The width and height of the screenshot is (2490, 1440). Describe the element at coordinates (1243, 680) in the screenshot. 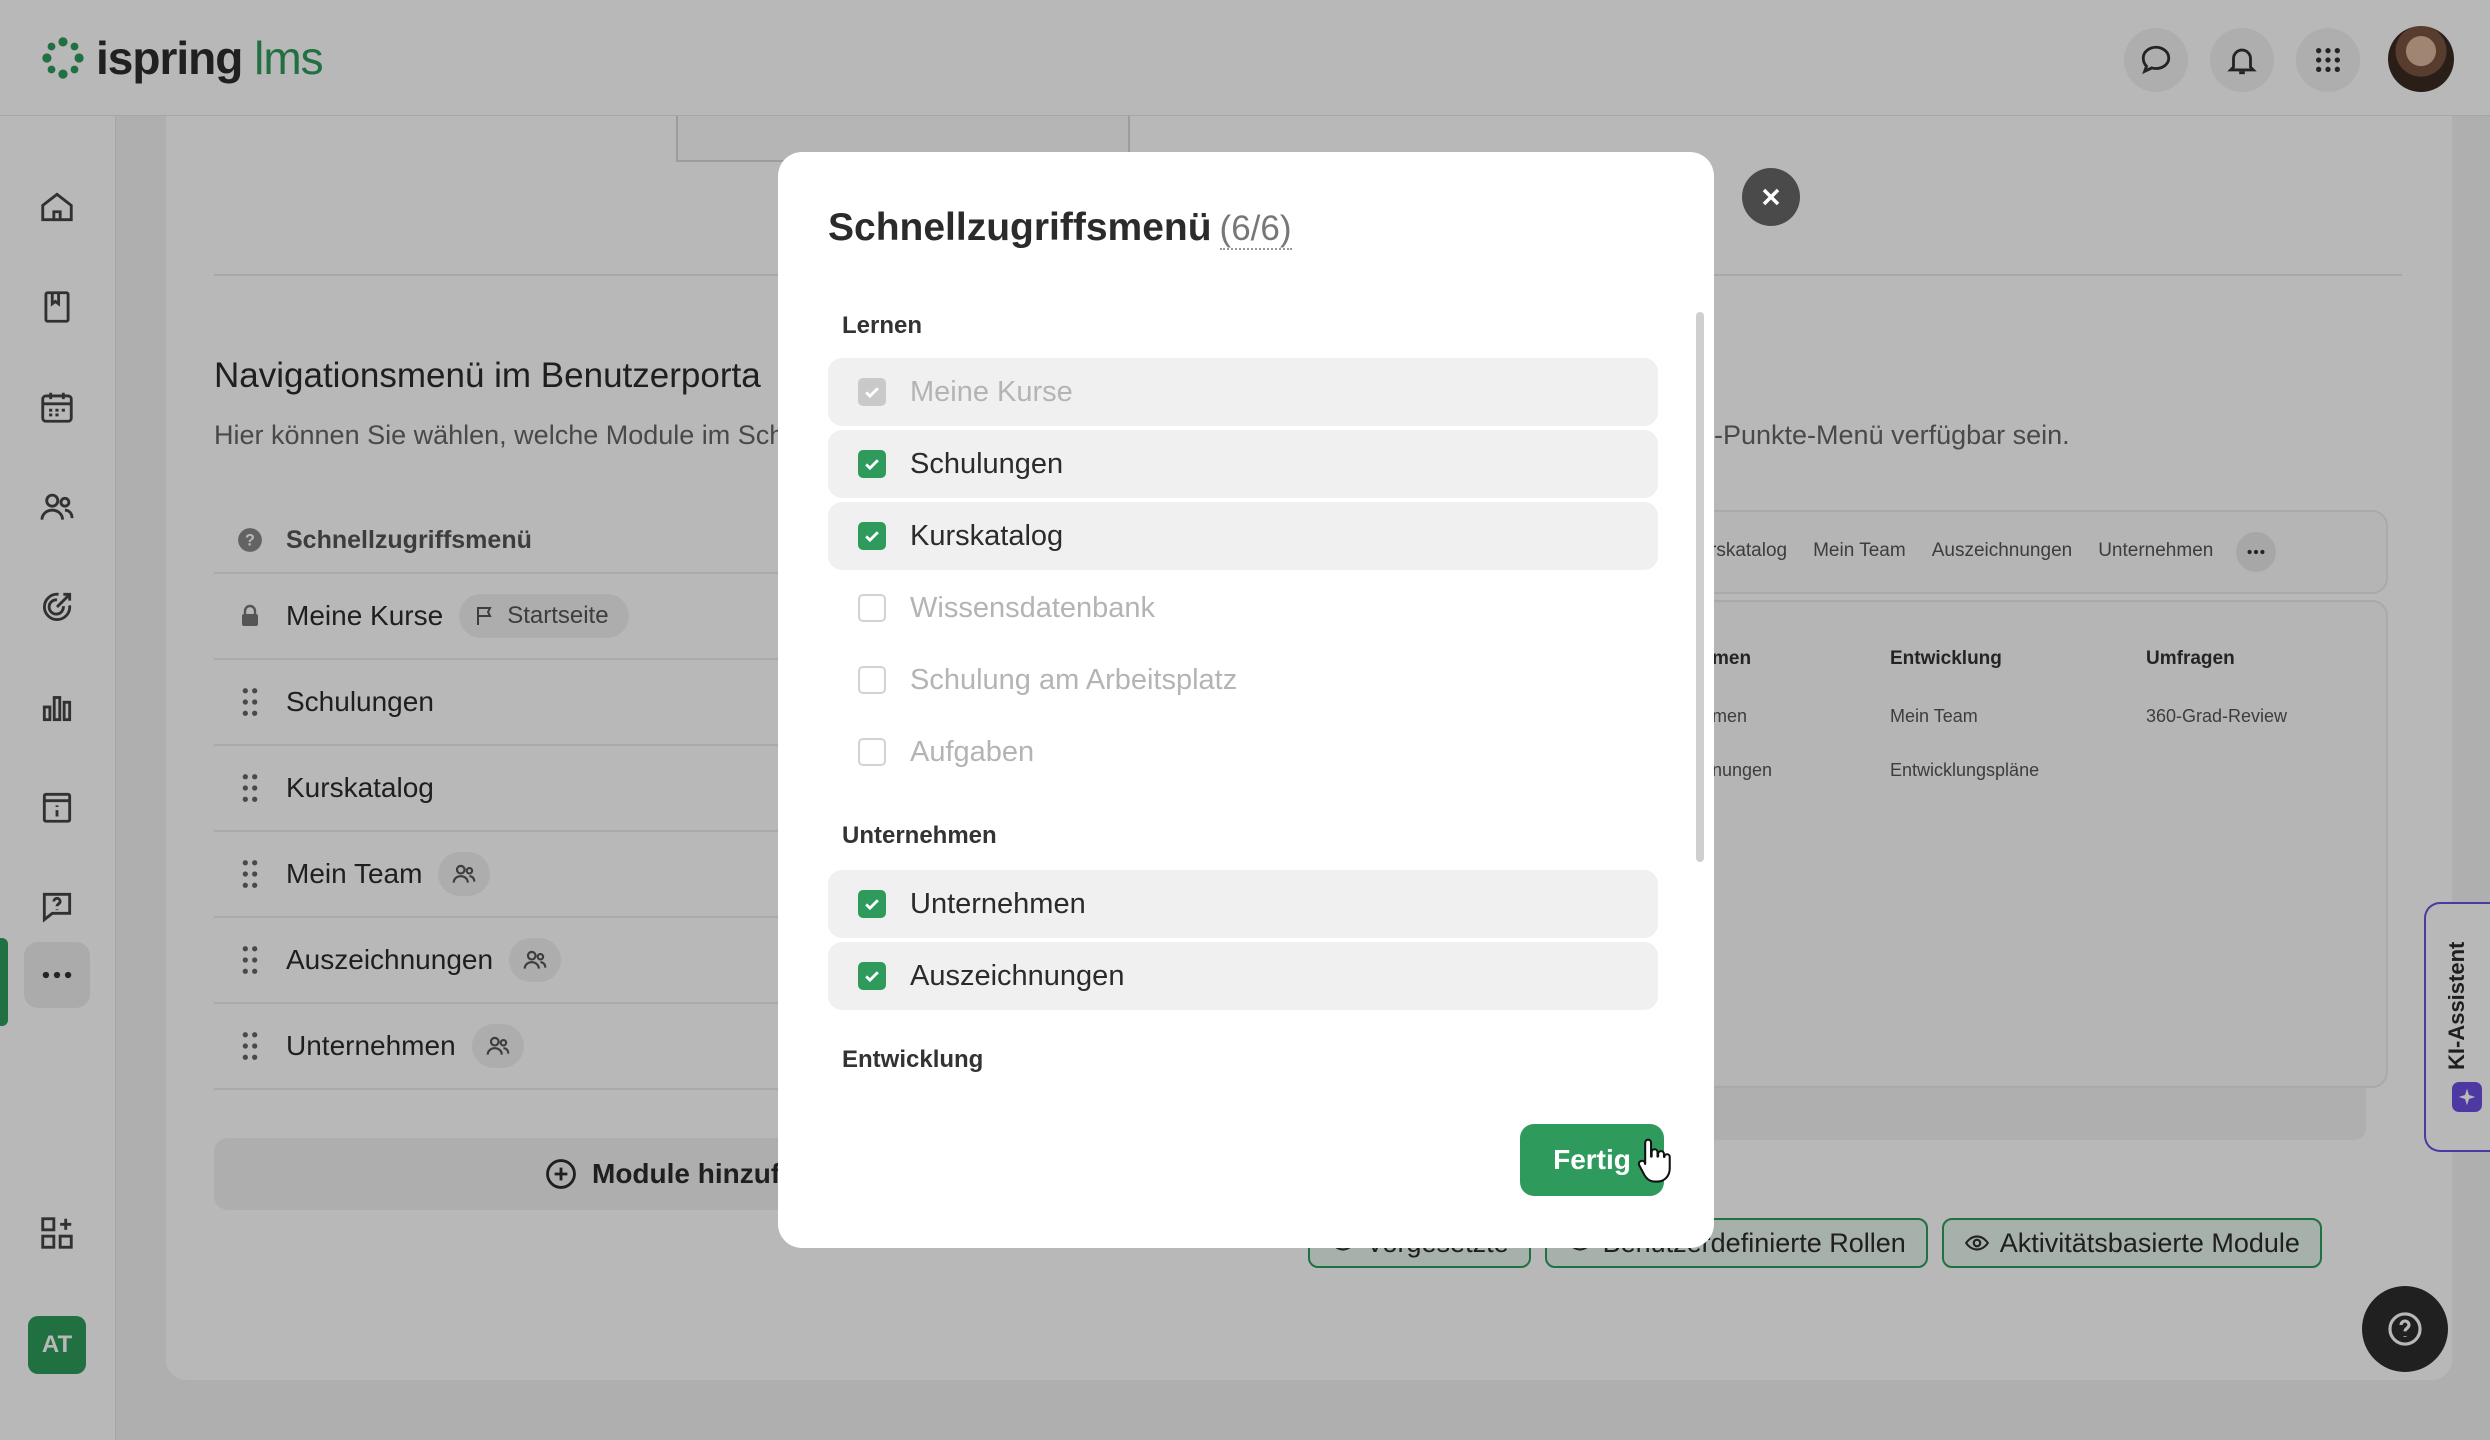

I see `option-schulung-am-arbeitsplatz: Schulung am Arbeitsplatz` at that location.